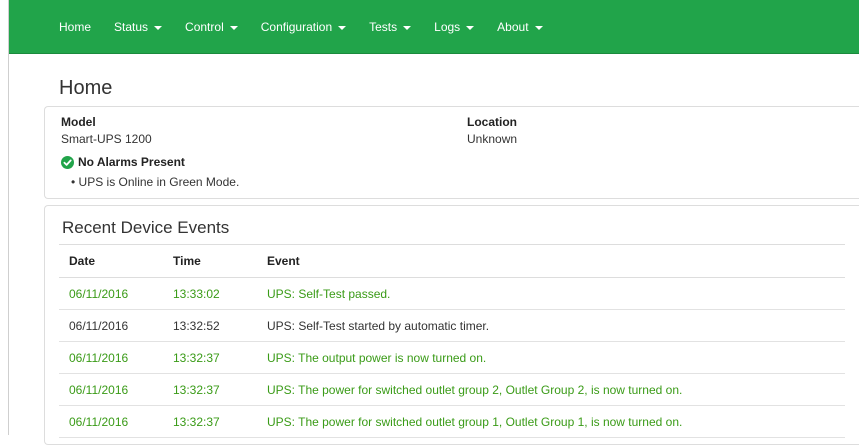 The width and height of the screenshot is (859, 445). Describe the element at coordinates (492, 122) in the screenshot. I see `location-label: Location` at that location.